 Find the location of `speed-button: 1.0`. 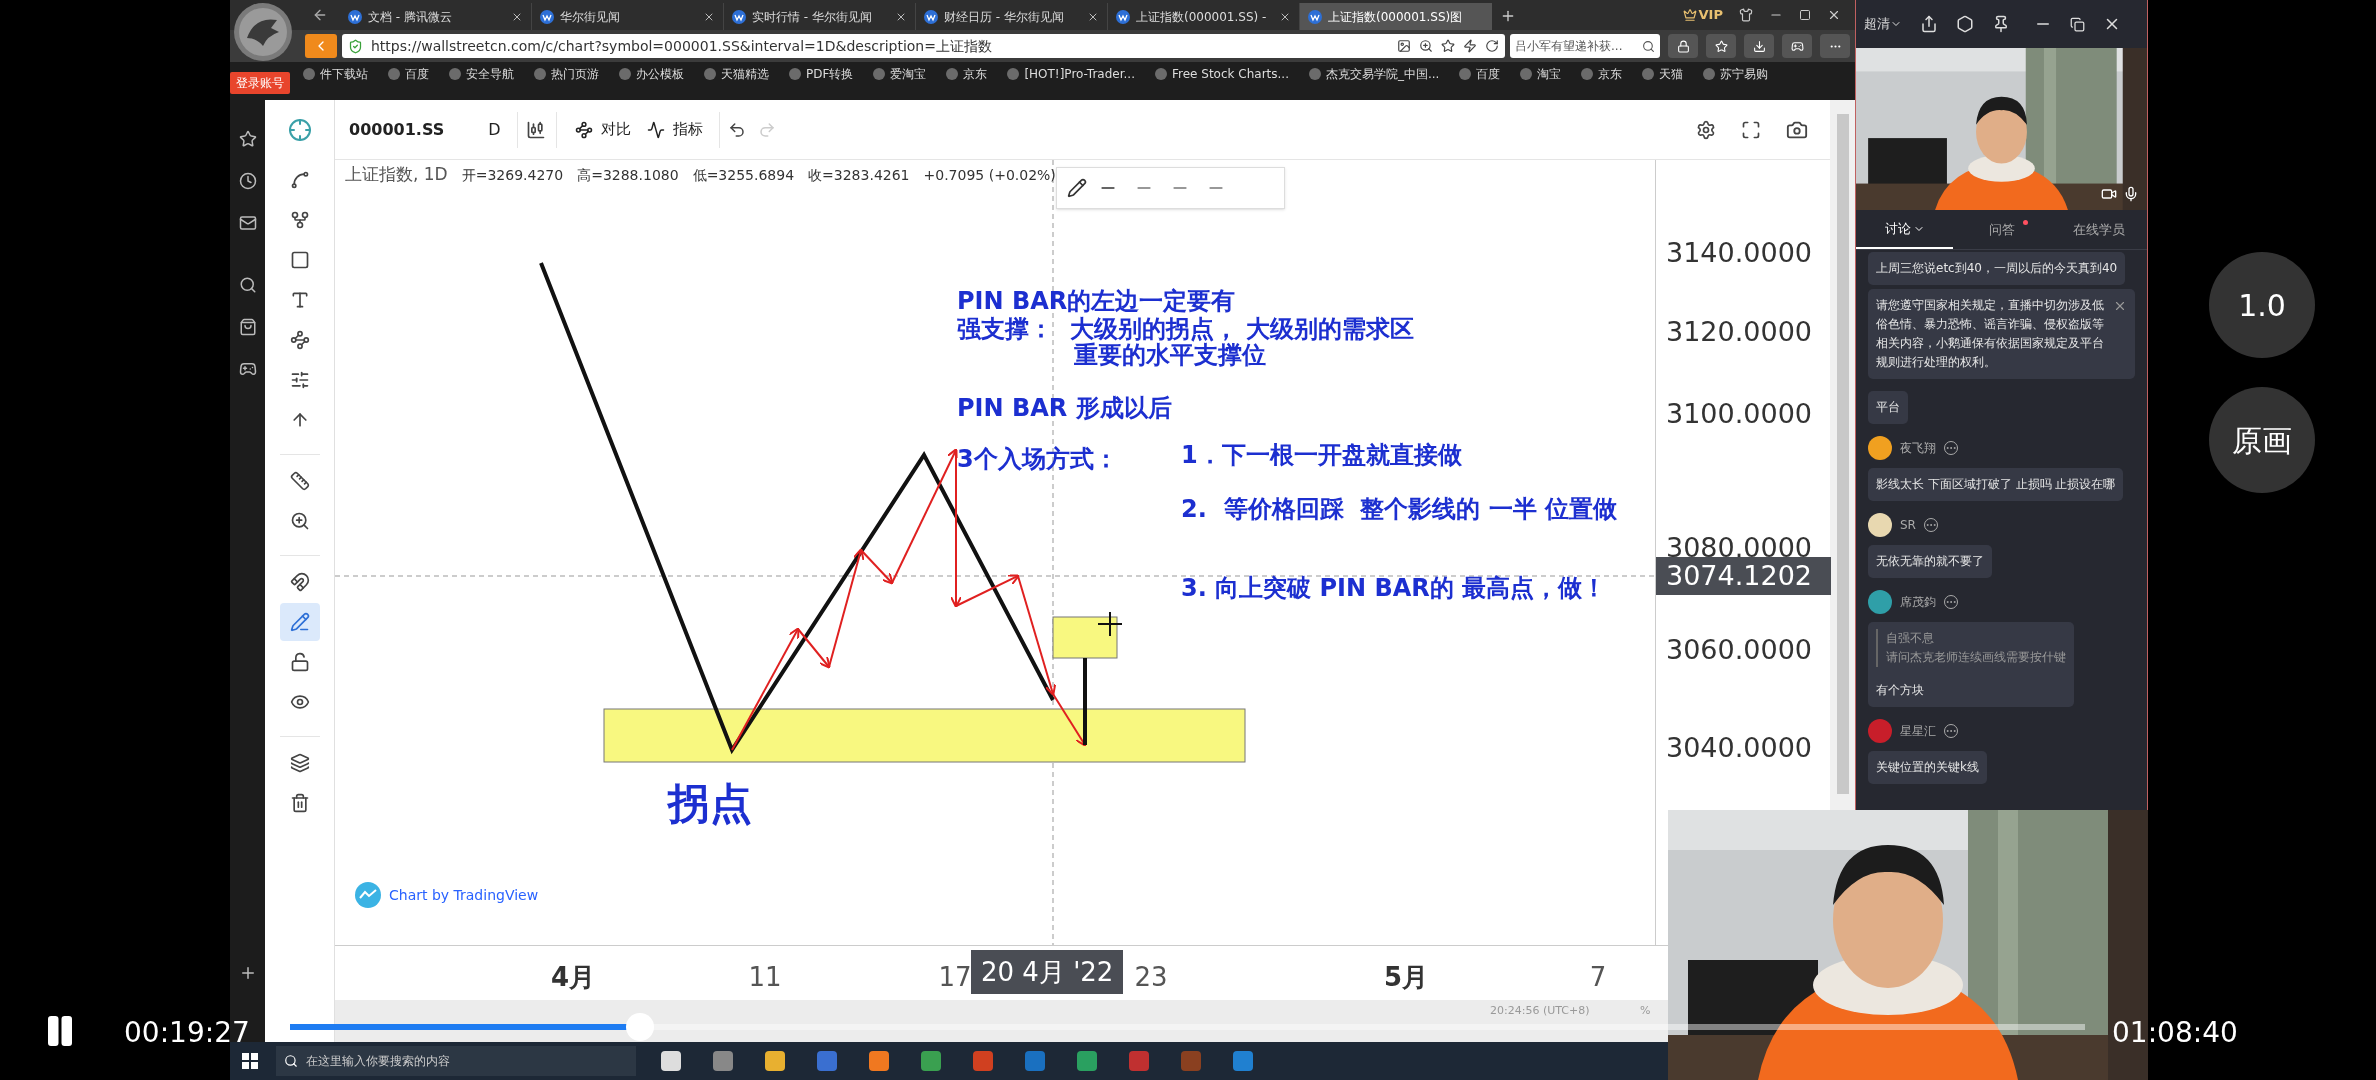

speed-button: 1.0 is located at coordinates (2262, 305).